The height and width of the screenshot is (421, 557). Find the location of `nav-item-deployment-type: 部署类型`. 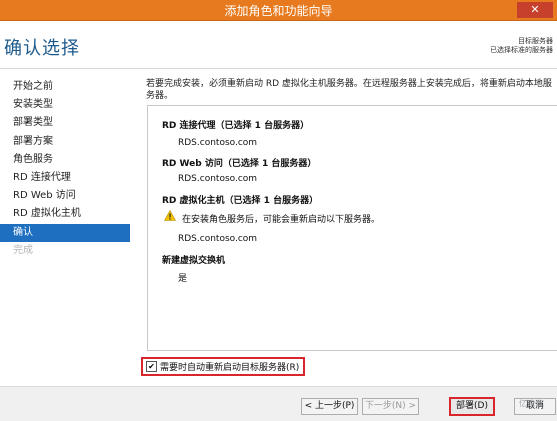

nav-item-deployment-type: 部署类型 is located at coordinates (65, 123).